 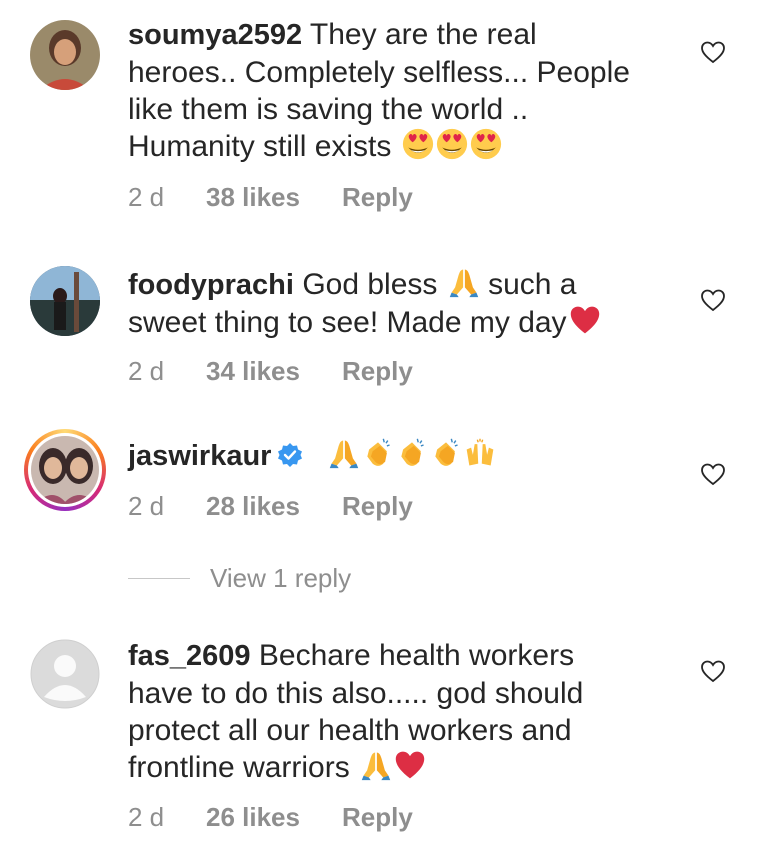 What do you see at coordinates (532, 284) in the screenshot?
I see `comment-text-line: such a` at bounding box center [532, 284].